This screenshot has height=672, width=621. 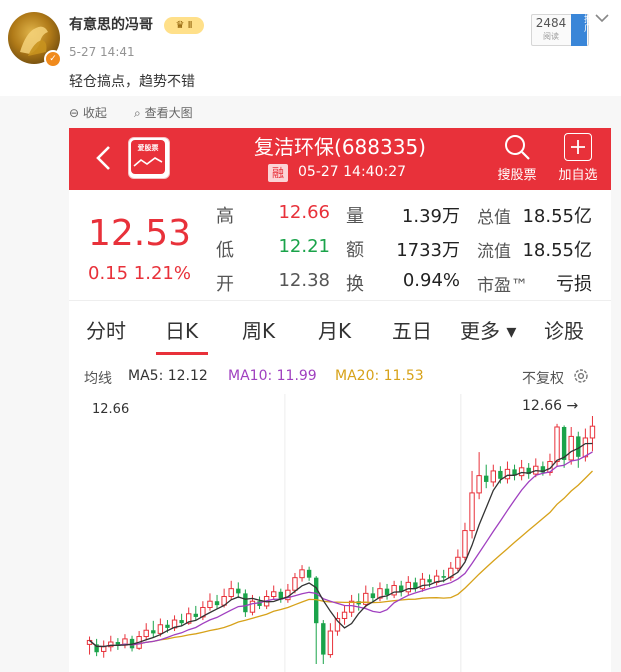 What do you see at coordinates (431, 280) in the screenshot?
I see `turnover-value: 0.94%` at bounding box center [431, 280].